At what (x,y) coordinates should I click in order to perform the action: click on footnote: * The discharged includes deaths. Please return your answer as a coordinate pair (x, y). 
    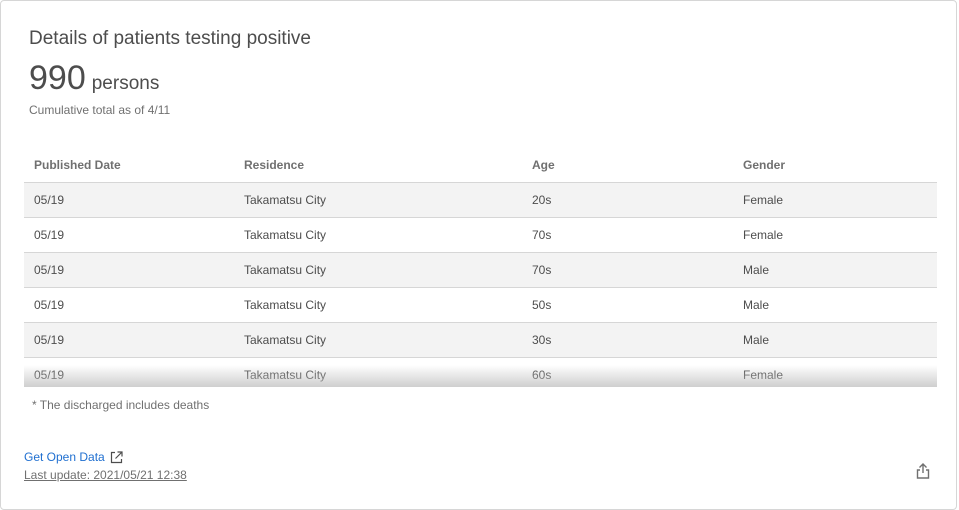
    Looking at the image, I should click on (121, 405).